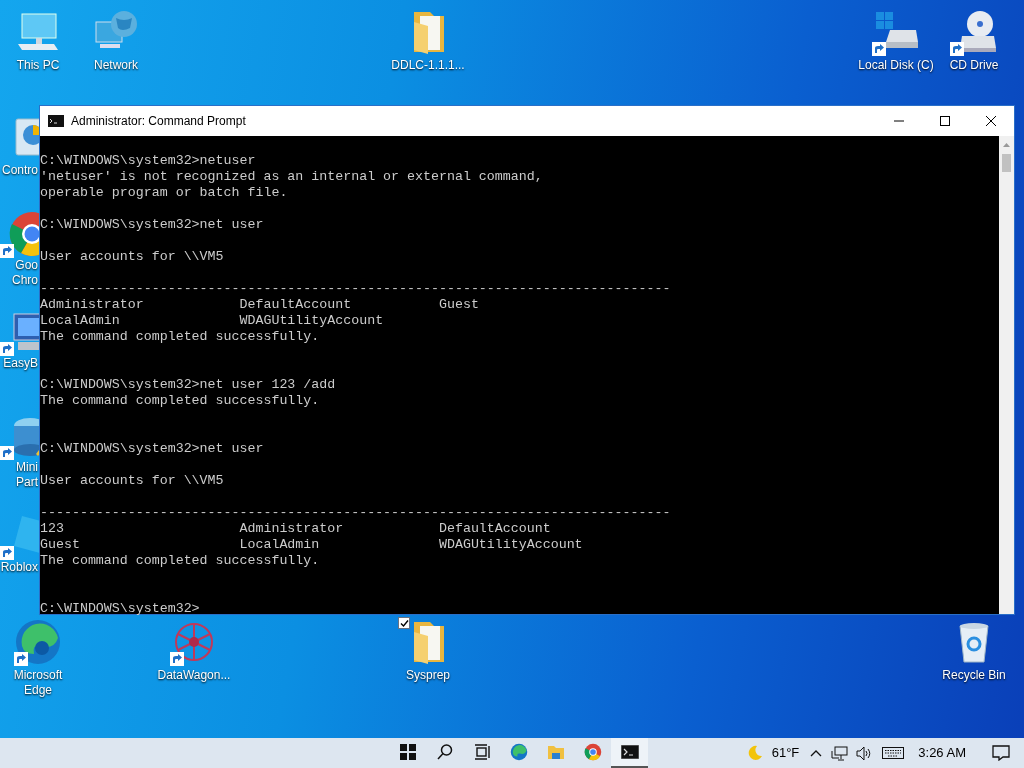  I want to click on chevron-up-icon, so click(816, 753).